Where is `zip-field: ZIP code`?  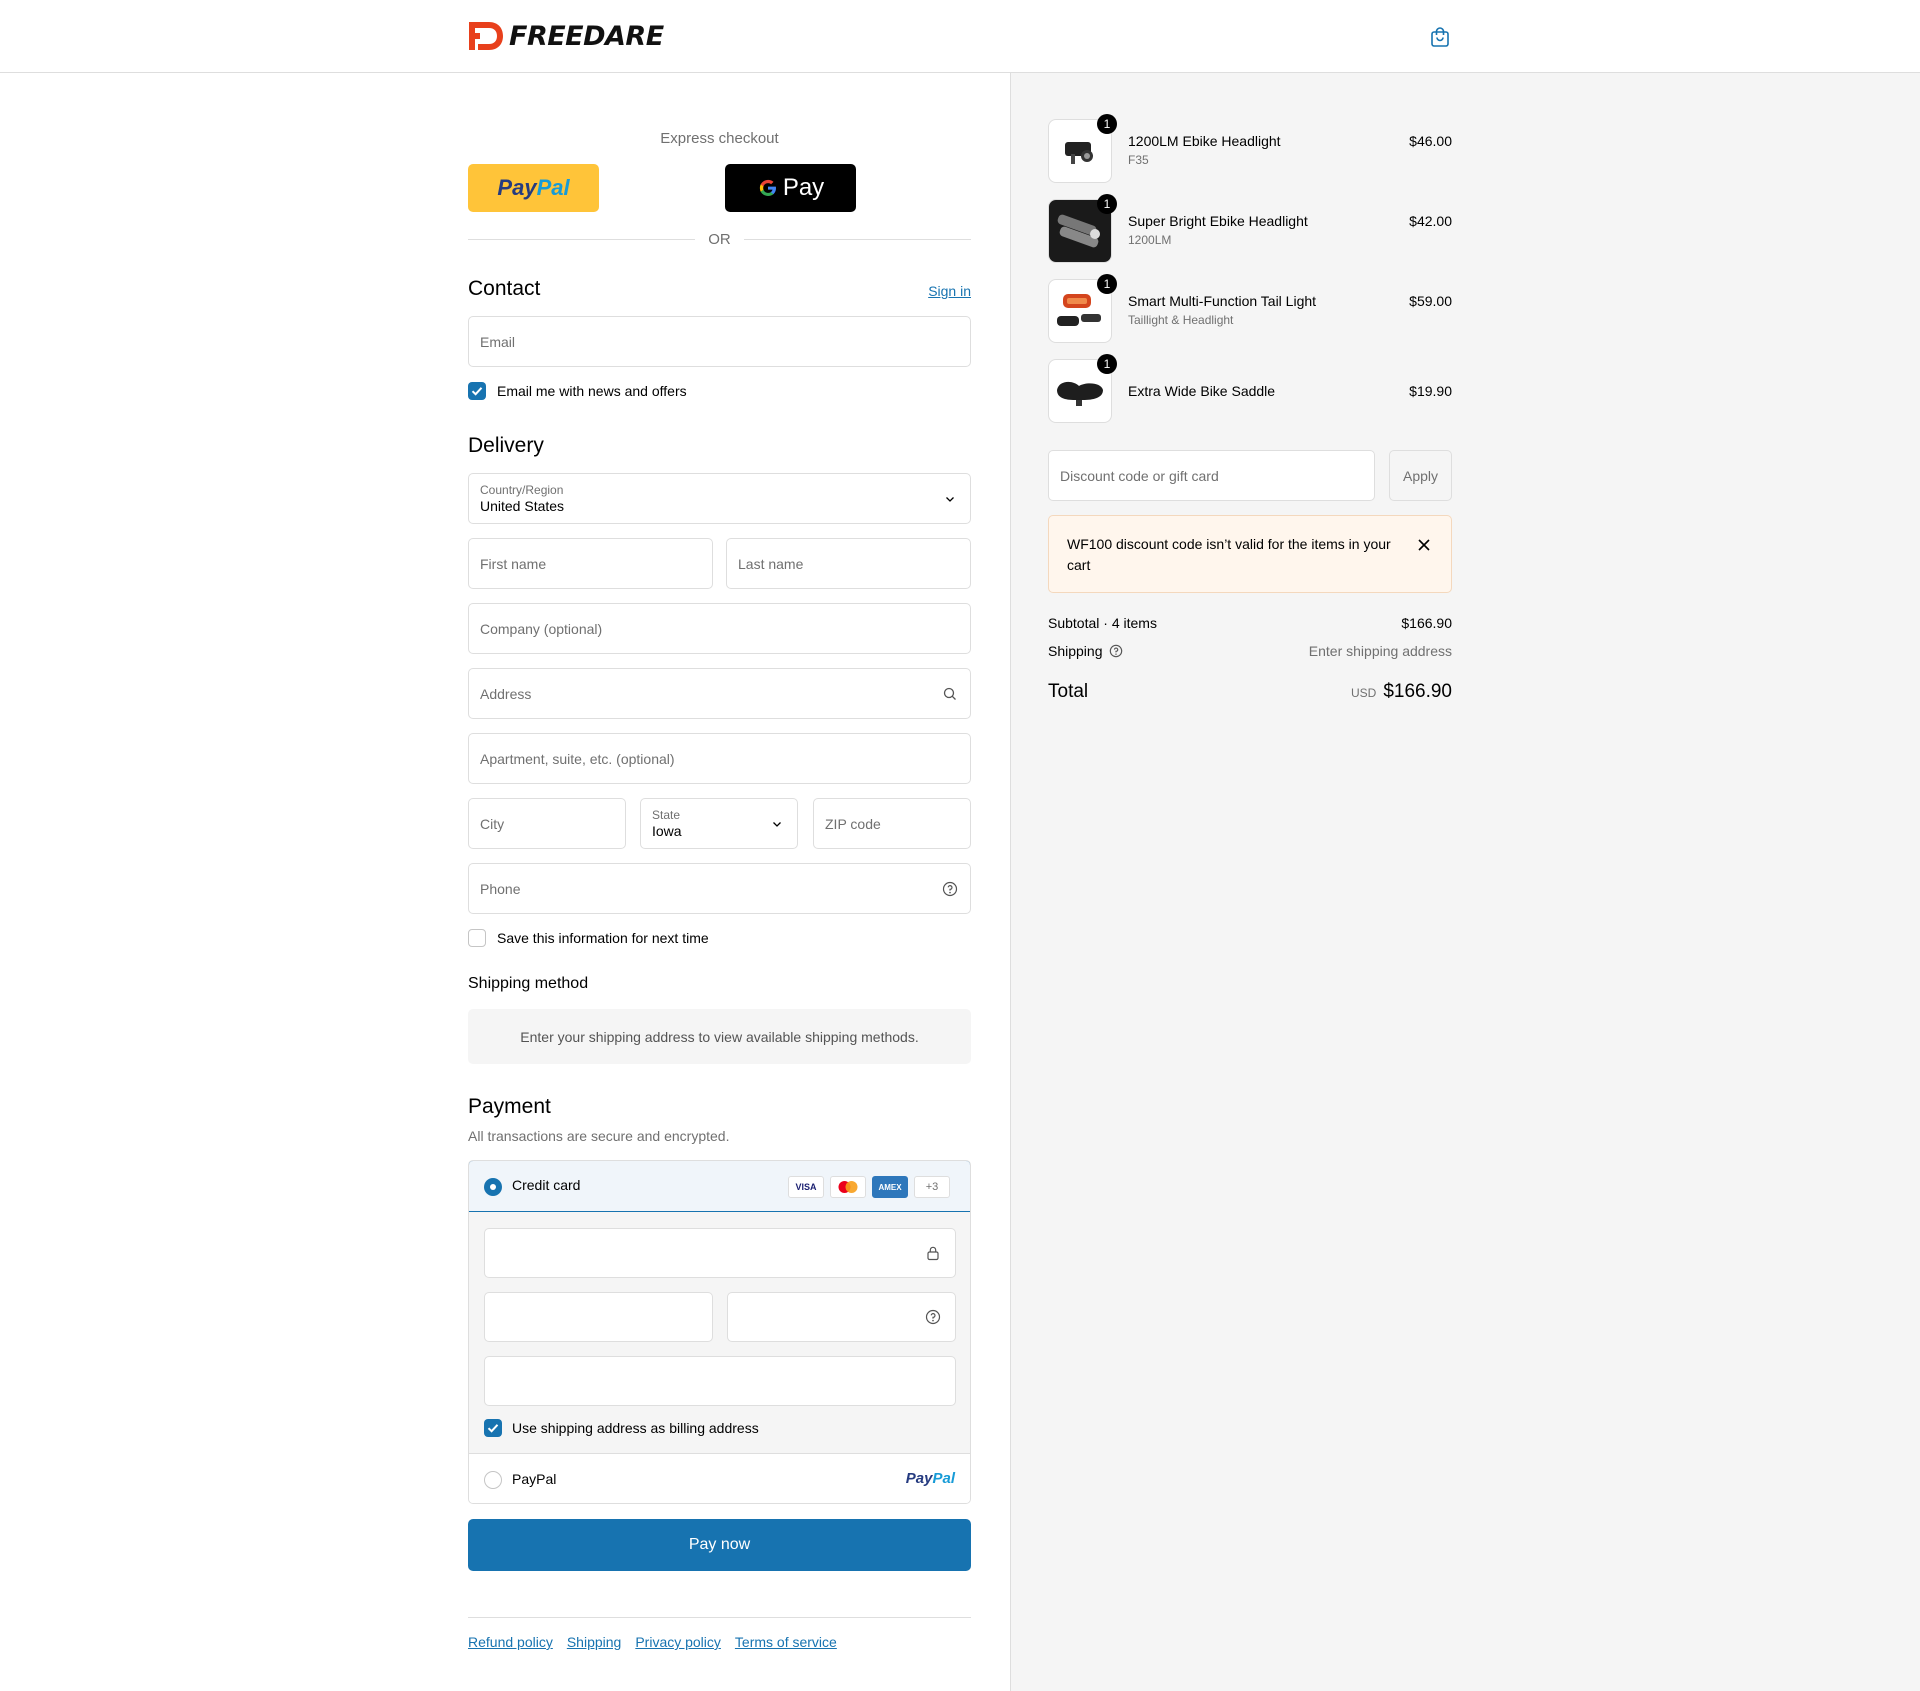 zip-field: ZIP code is located at coordinates (892, 823).